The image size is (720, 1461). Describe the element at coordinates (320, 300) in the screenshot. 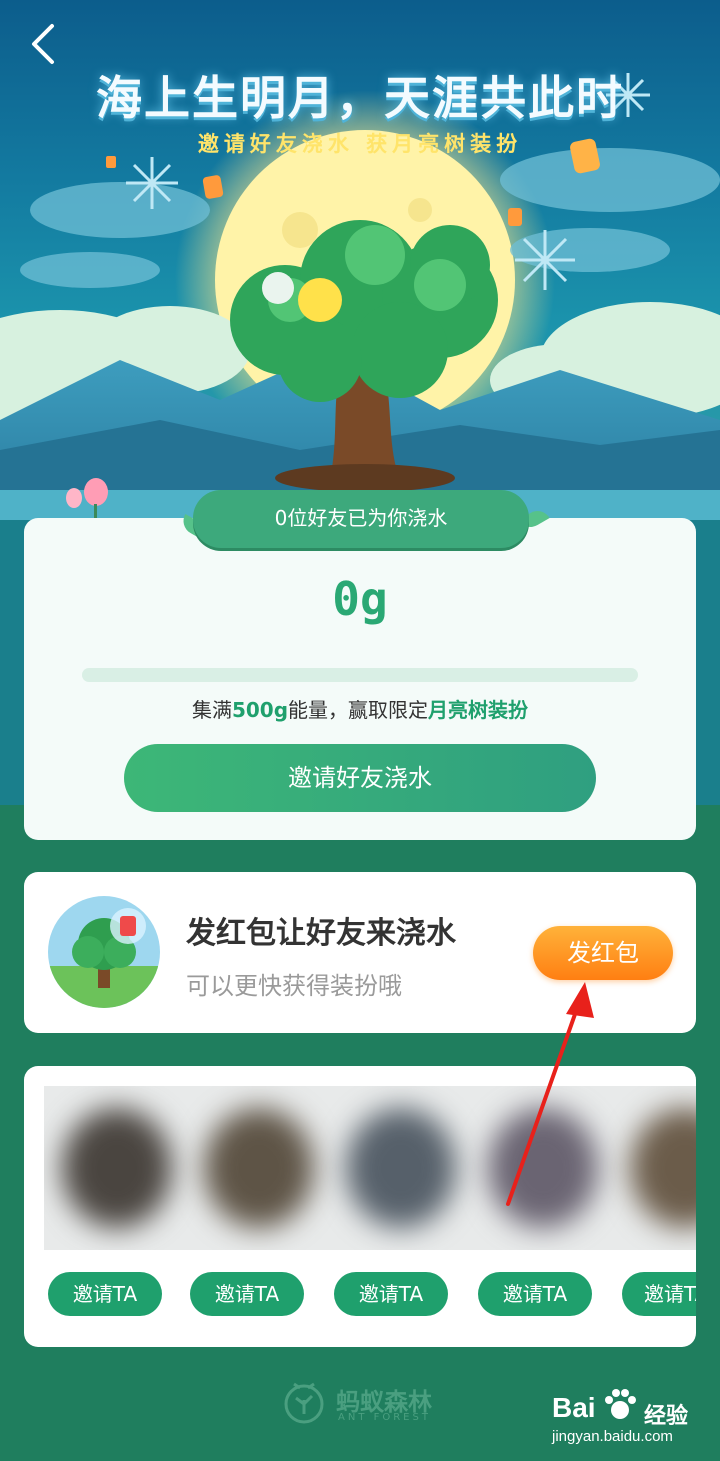

I see `yellow-character` at that location.